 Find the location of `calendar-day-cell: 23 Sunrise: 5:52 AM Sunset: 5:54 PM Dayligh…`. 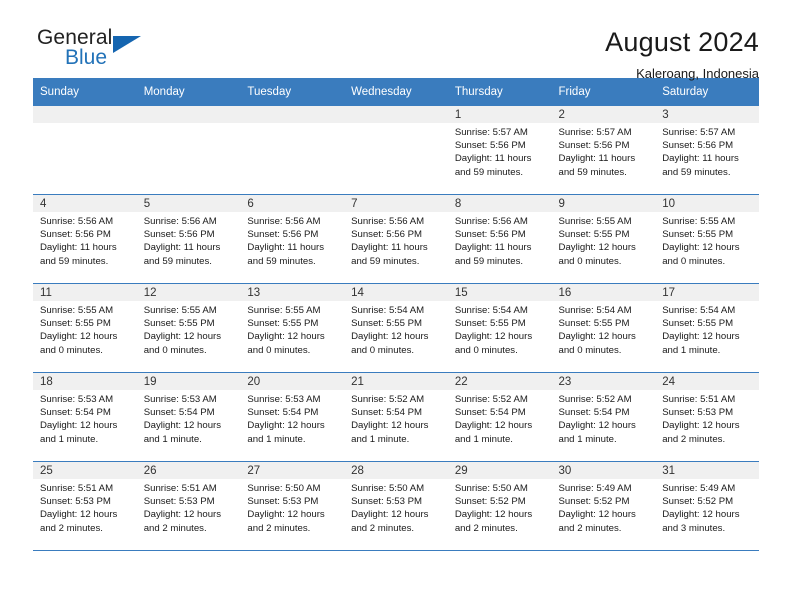

calendar-day-cell: 23 Sunrise: 5:52 AM Sunset: 5:54 PM Dayligh… is located at coordinates (603, 417).